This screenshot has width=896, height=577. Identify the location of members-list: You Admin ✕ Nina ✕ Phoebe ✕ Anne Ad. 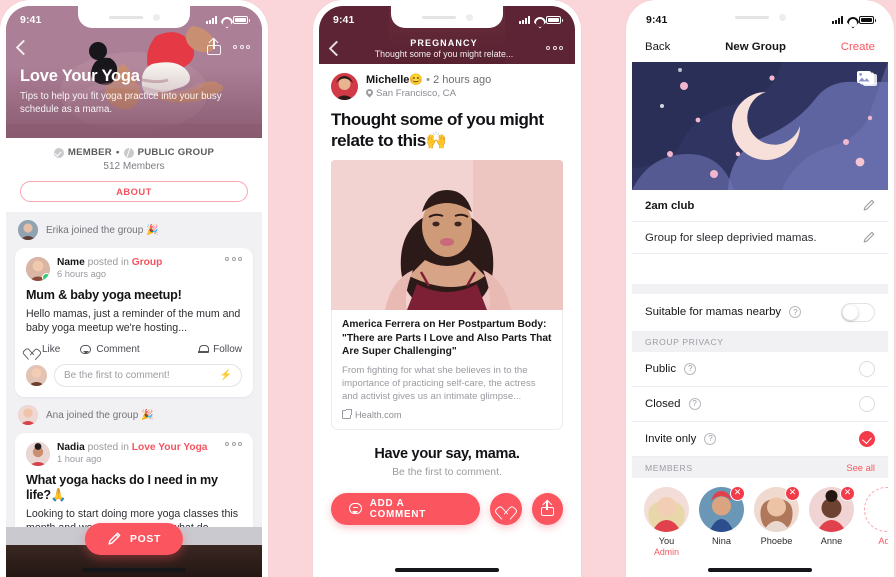
(760, 517).